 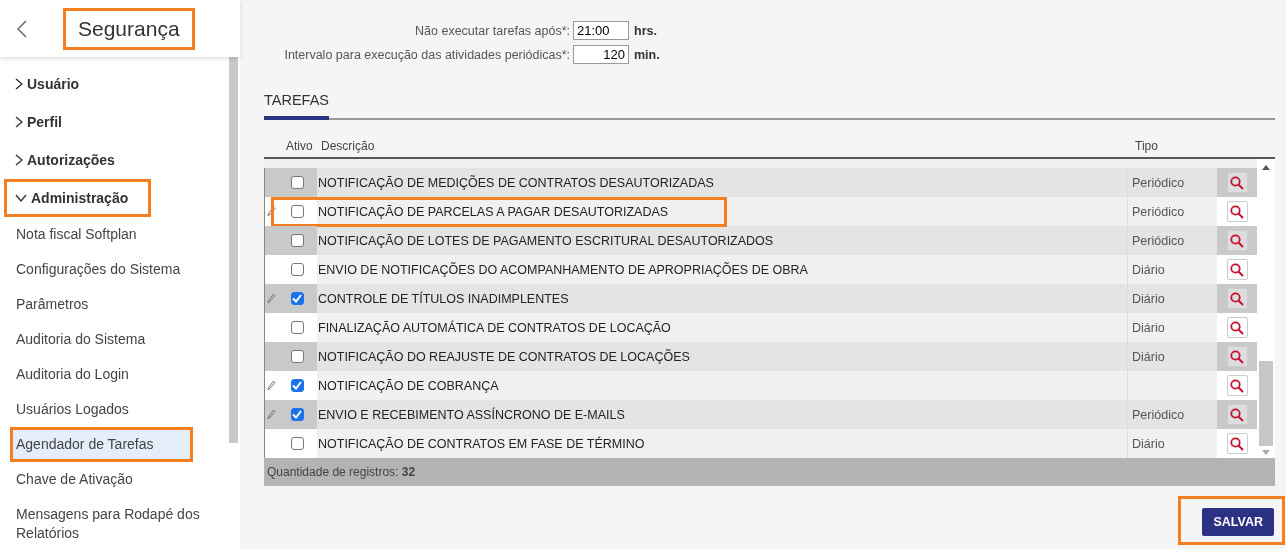 I want to click on column-header: Descrição, so click(x=348, y=146).